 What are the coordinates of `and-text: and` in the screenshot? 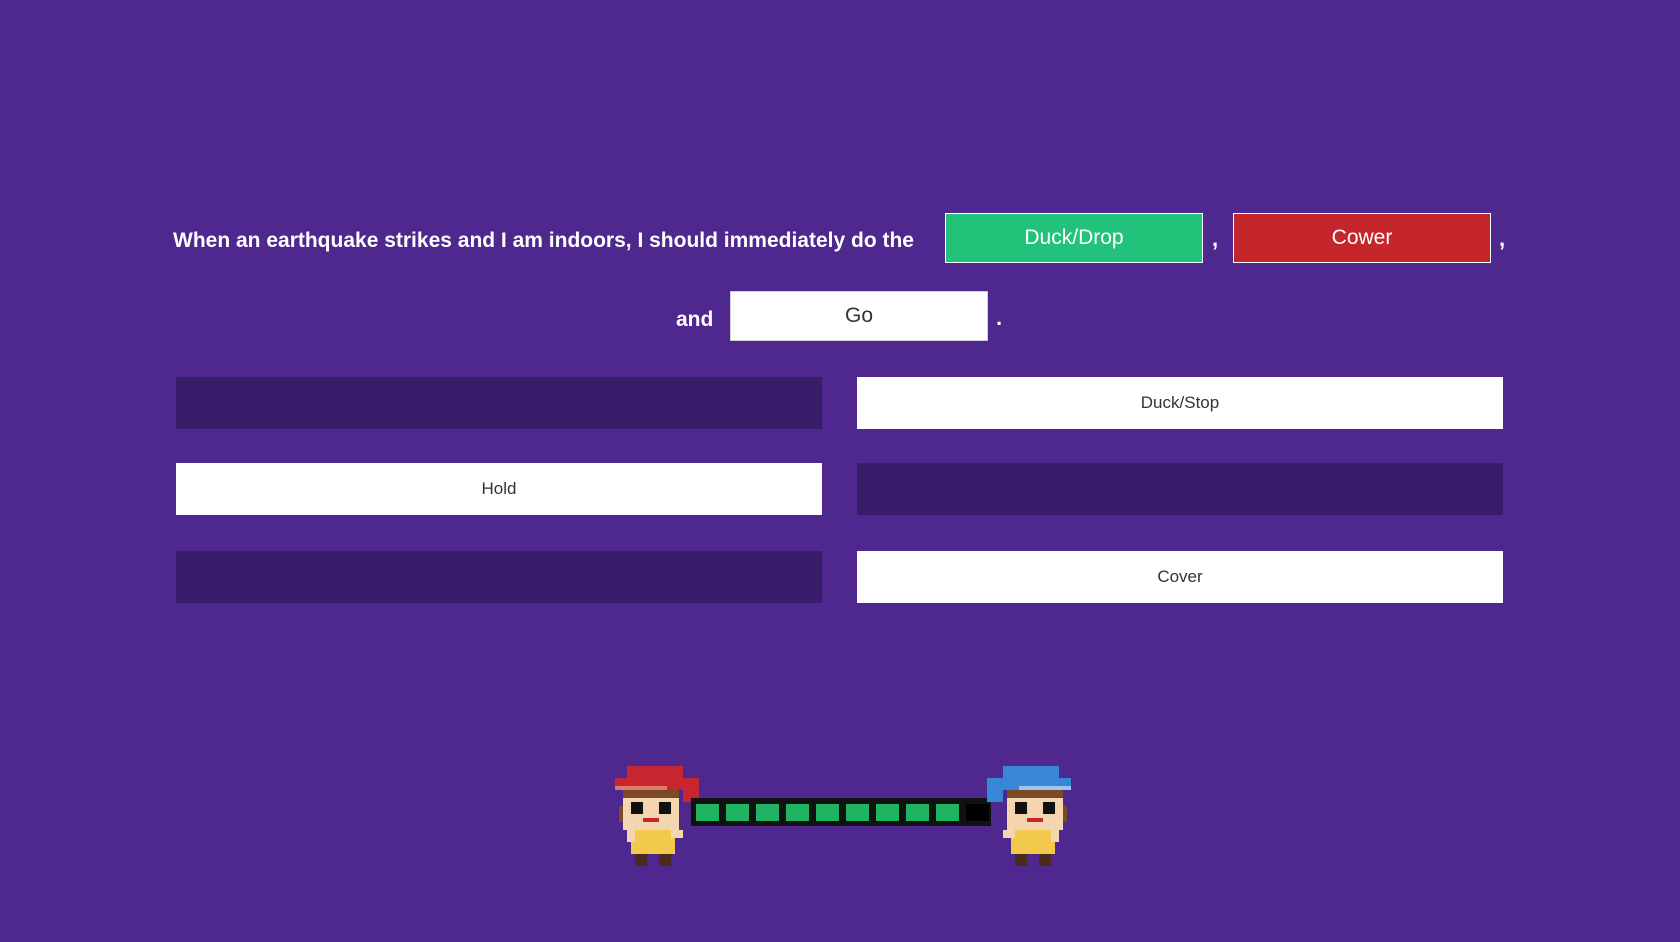 It's located at (695, 319).